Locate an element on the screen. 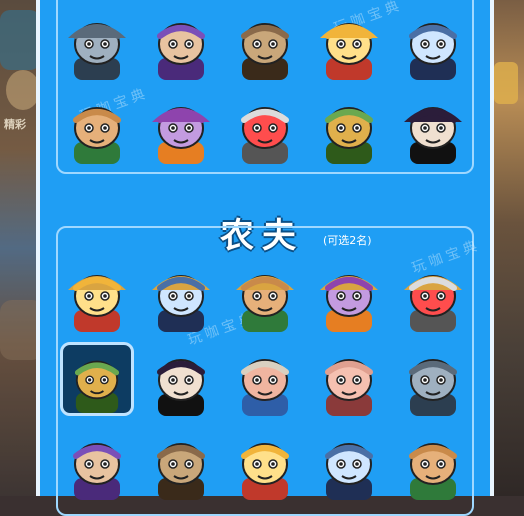 The width and height of the screenshot is (524, 516). character-scarecrow is located at coordinates (97, 127).